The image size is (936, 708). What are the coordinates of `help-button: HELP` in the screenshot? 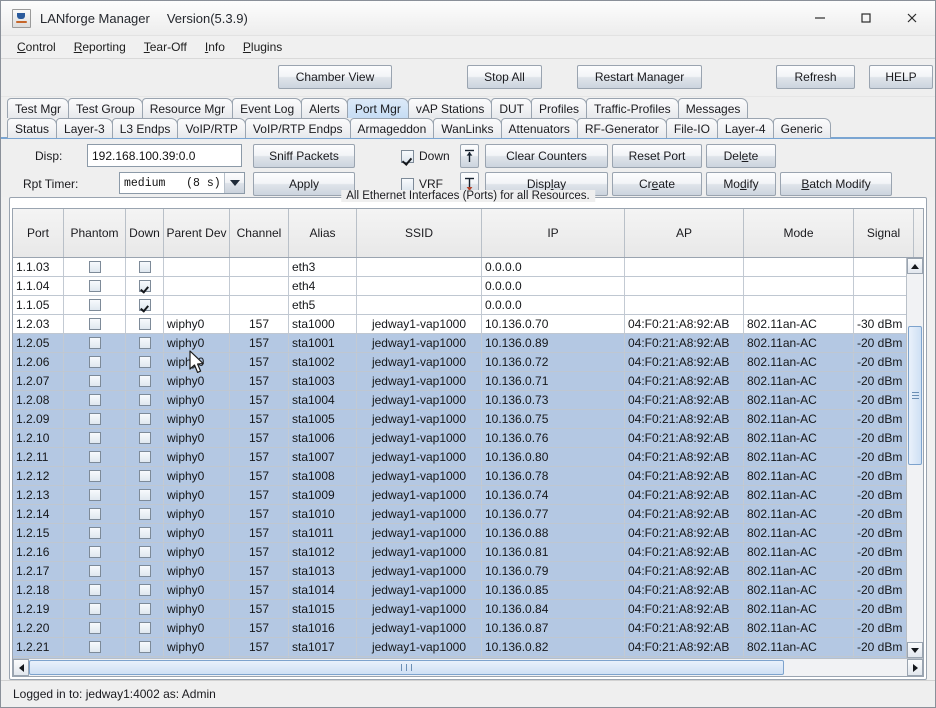 It's located at (901, 77).